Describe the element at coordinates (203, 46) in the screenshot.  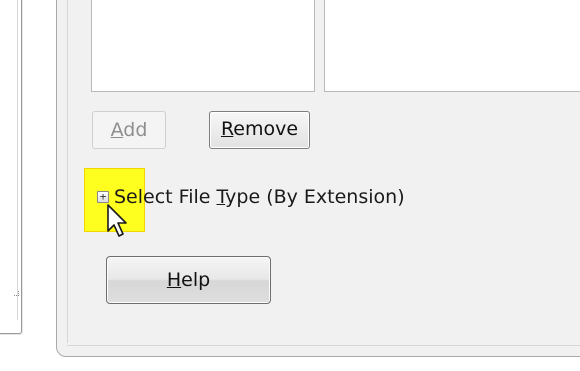
I see `extension-list` at that location.